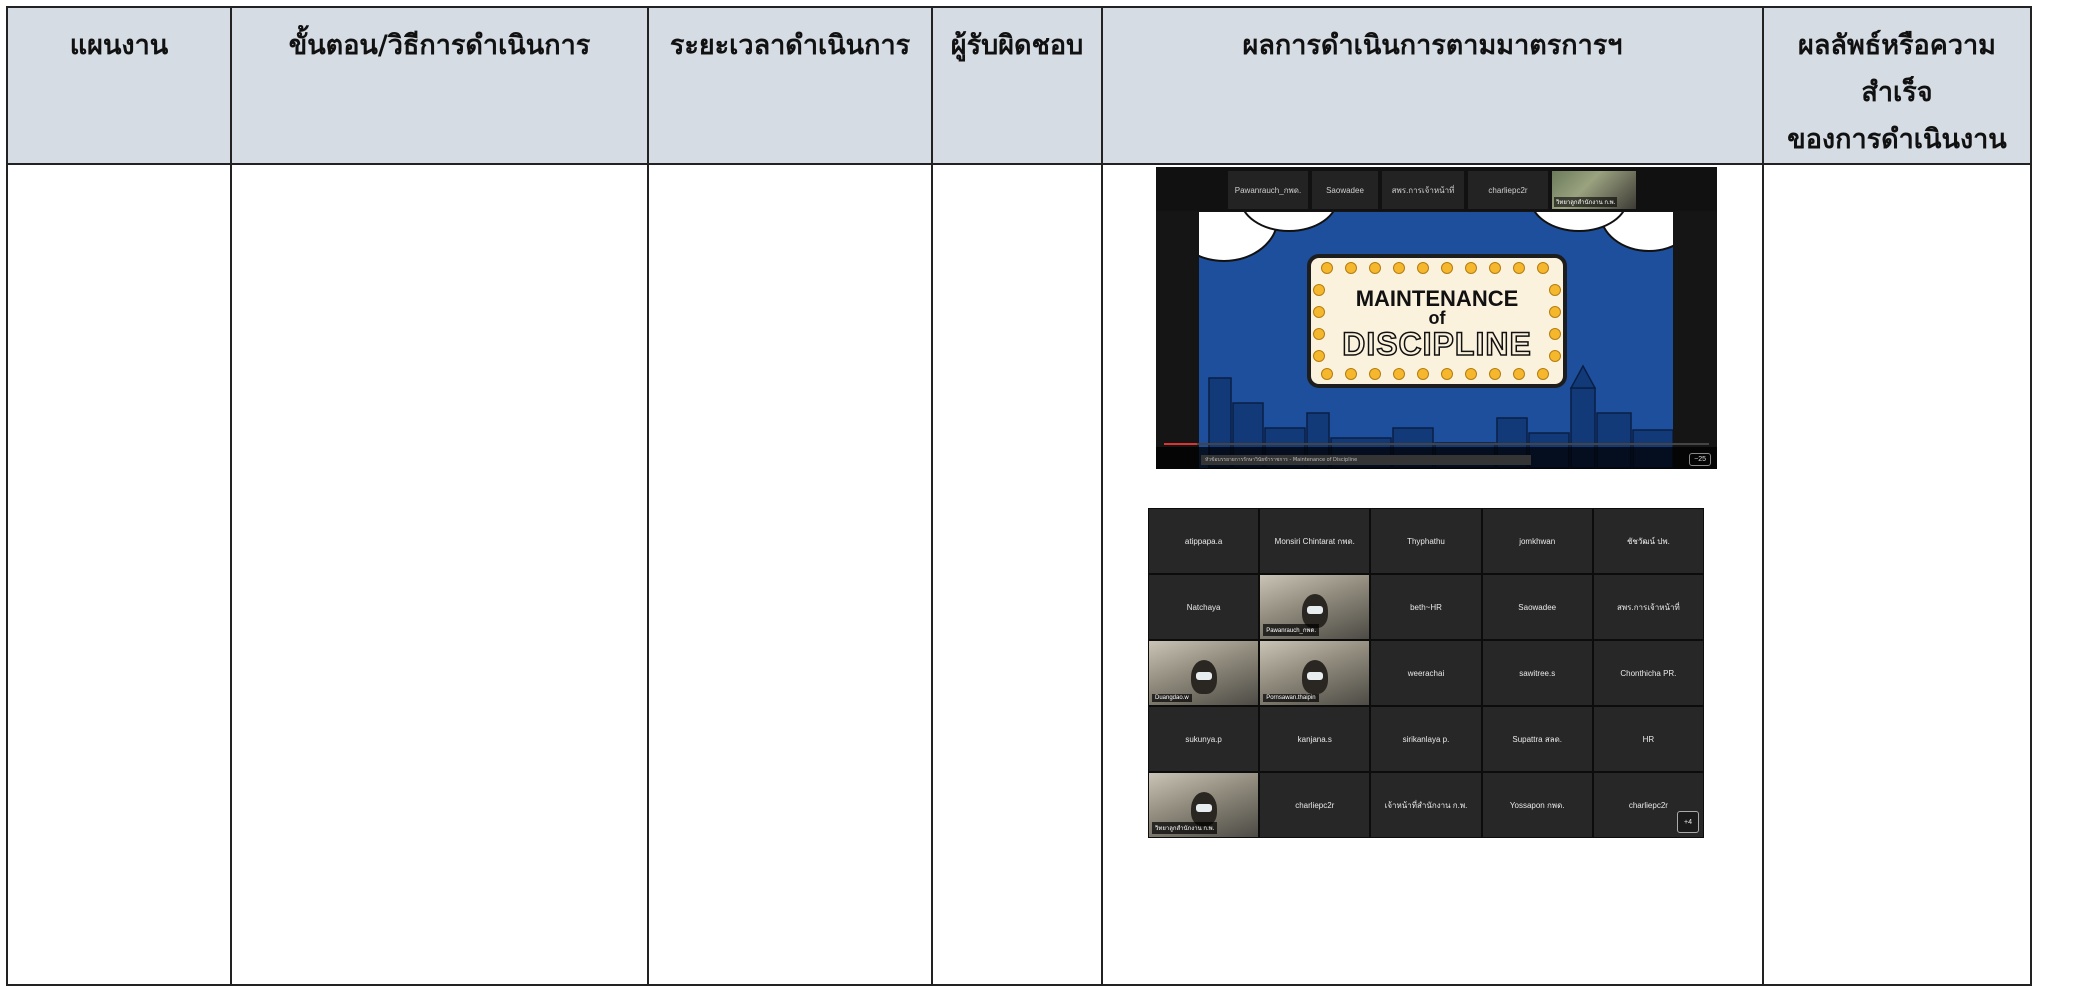  I want to click on participant-name: HR, so click(1648, 739).